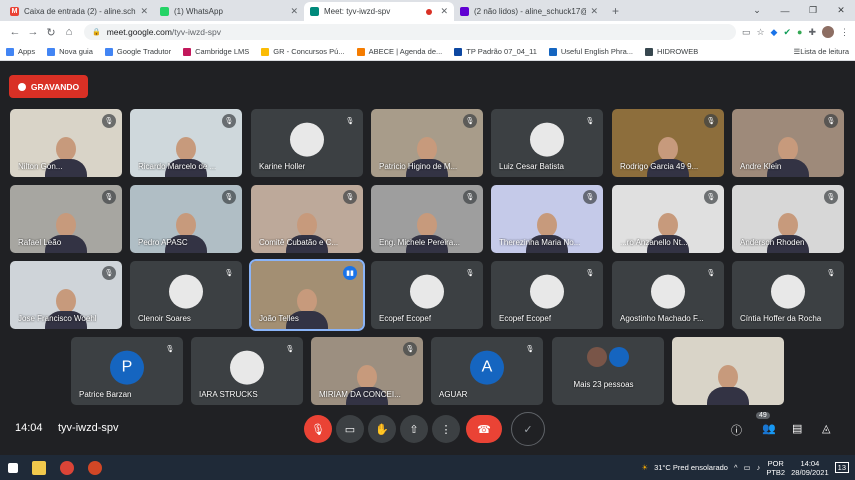  I want to click on network-icon: ▭, so click(747, 467).